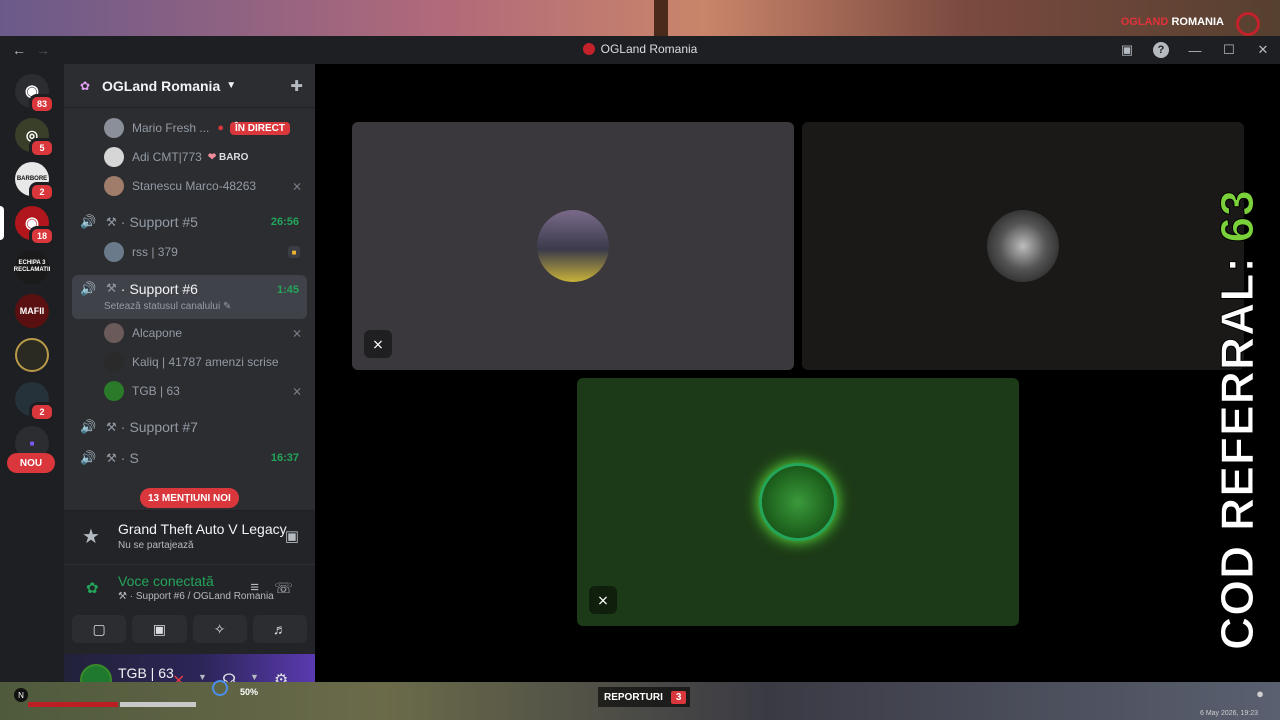  Describe the element at coordinates (1248, 24) in the screenshot. I see `ogland-logo-icon` at that location.